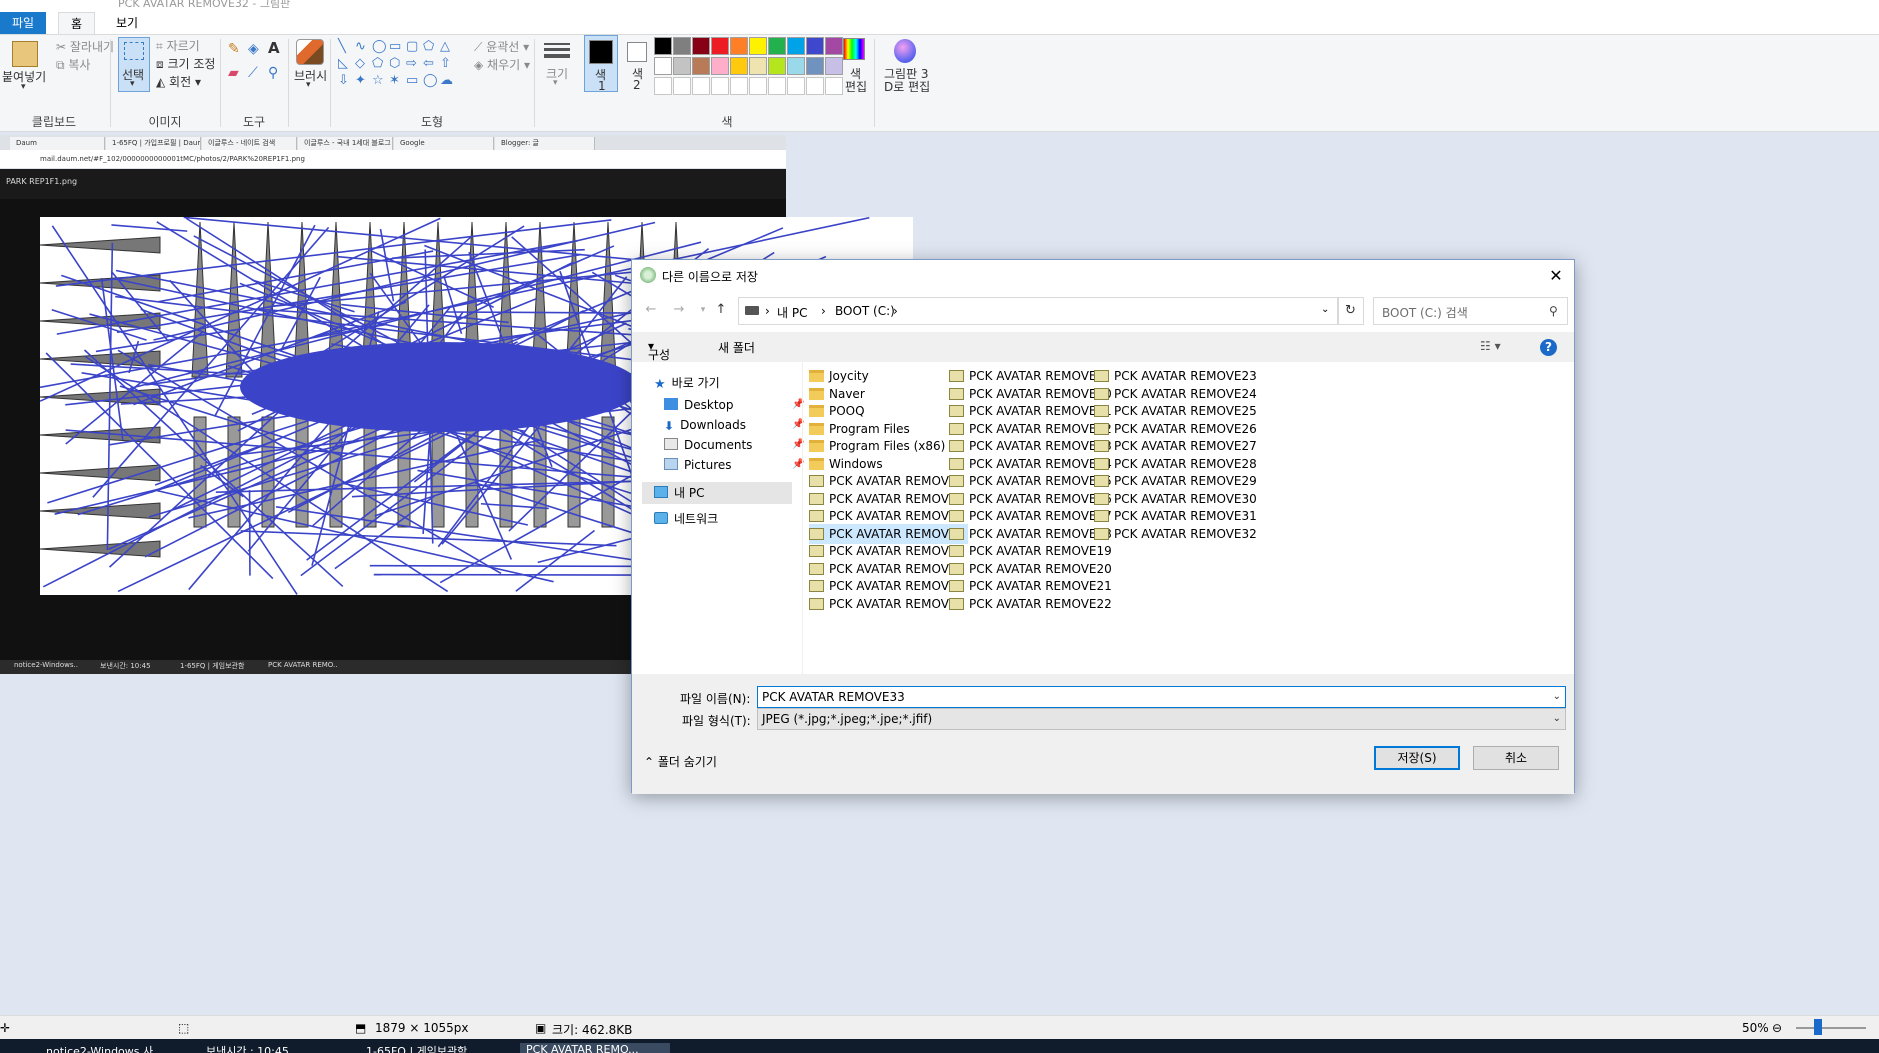 The height and width of the screenshot is (1053, 1879). What do you see at coordinates (134, 64) in the screenshot?
I see `select-button: 선택 ▾` at bounding box center [134, 64].